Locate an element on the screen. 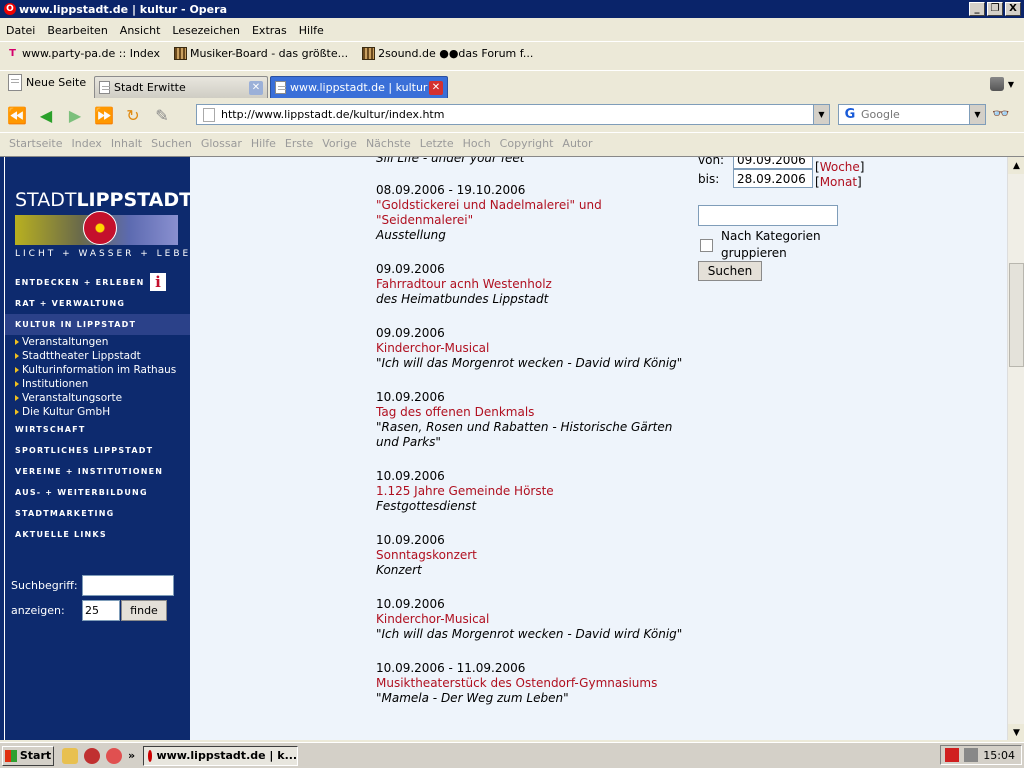  von-date-input: 09.09.2006 is located at coordinates (773, 163).